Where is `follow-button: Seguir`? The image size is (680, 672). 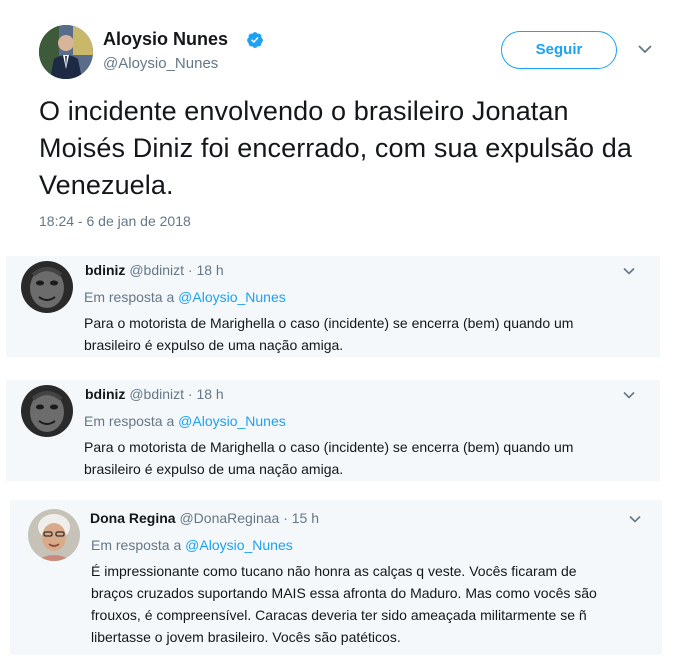 follow-button: Seguir is located at coordinates (559, 50).